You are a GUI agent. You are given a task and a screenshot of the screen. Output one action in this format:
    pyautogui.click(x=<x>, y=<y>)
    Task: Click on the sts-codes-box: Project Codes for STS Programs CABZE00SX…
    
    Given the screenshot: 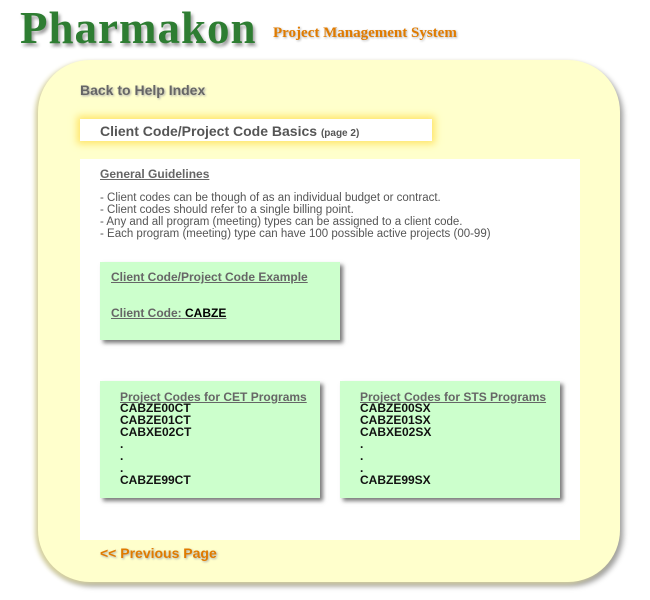 What is the action you would take?
    pyautogui.click(x=450, y=439)
    